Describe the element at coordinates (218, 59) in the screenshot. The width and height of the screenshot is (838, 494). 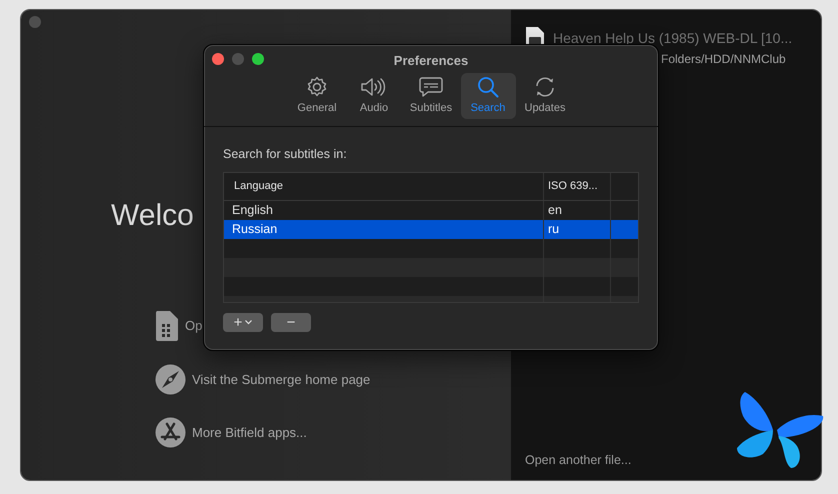
I see `window-close-button` at that location.